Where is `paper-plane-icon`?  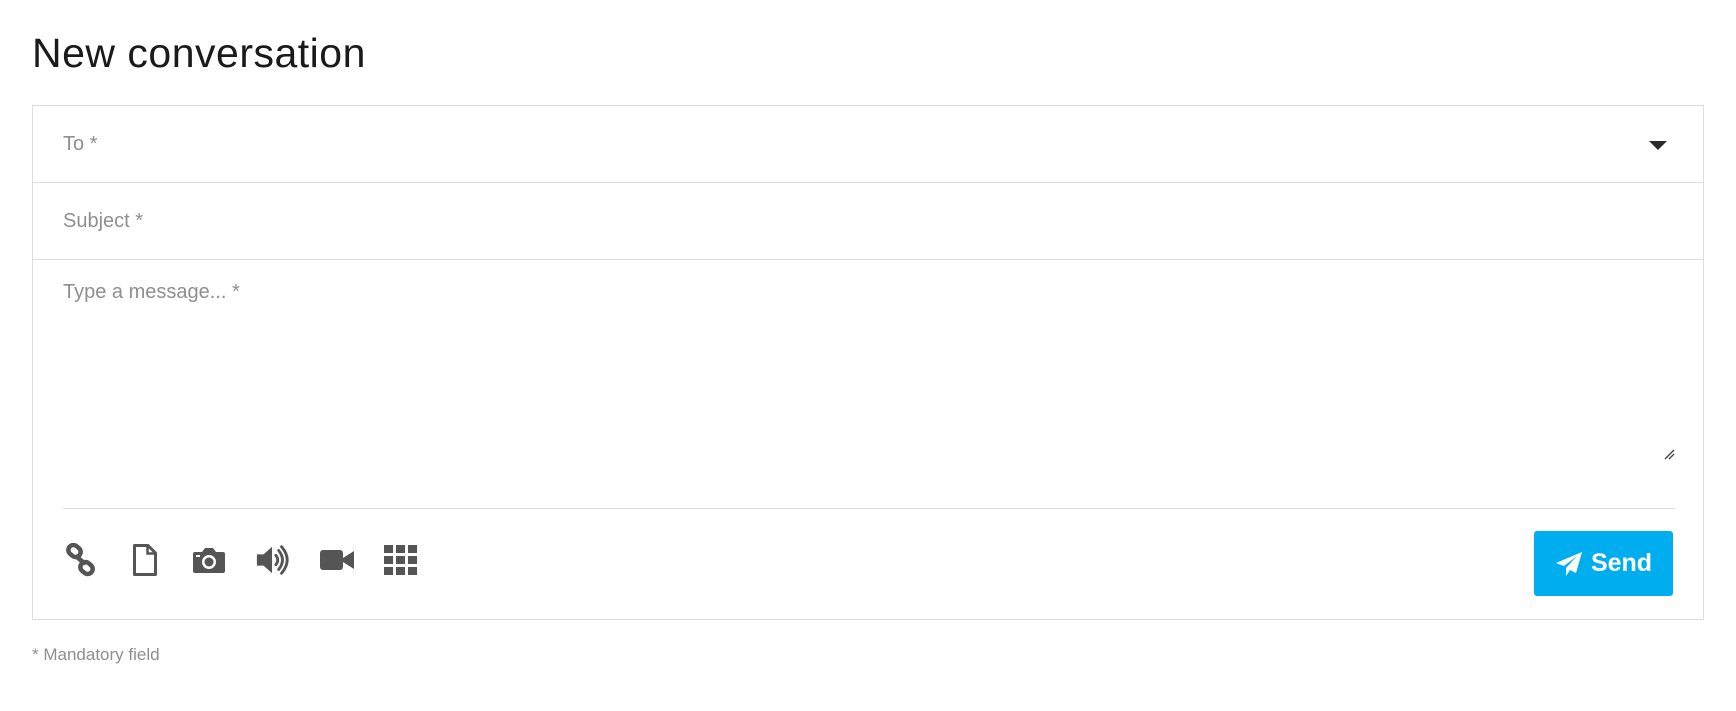 paper-plane-icon is located at coordinates (1569, 564).